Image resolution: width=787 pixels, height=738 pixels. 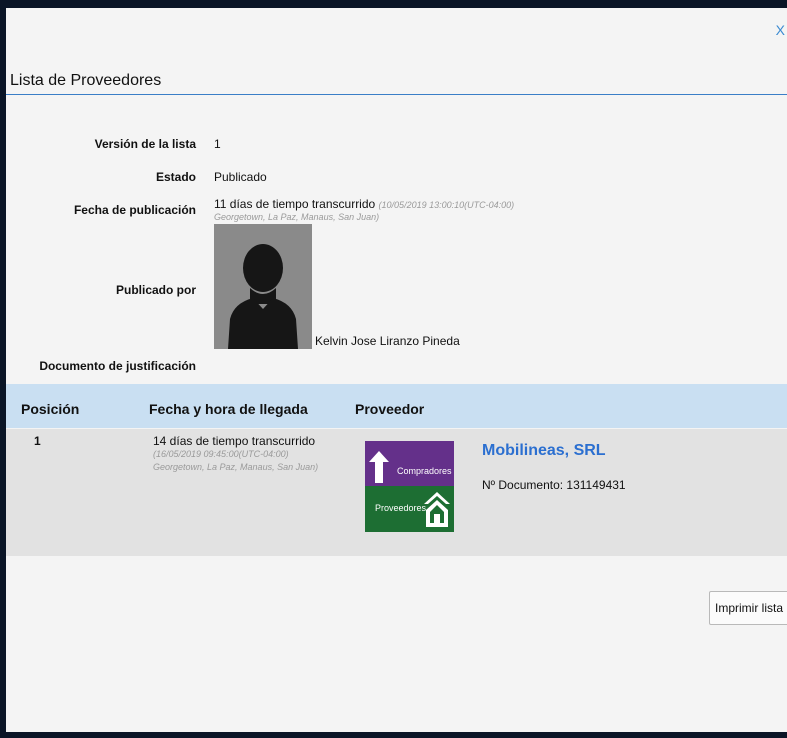 What do you see at coordinates (240, 177) in the screenshot?
I see `status-value: Publicado` at bounding box center [240, 177].